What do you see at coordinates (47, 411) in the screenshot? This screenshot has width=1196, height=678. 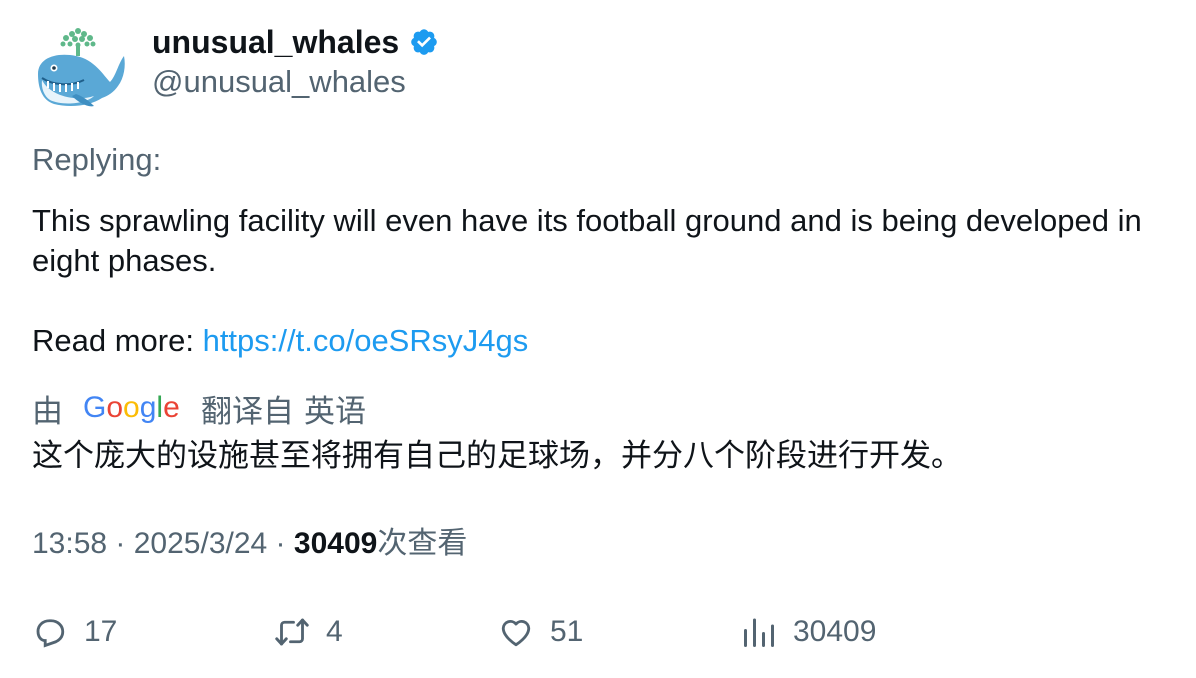 I see `translated-by-label: 由` at bounding box center [47, 411].